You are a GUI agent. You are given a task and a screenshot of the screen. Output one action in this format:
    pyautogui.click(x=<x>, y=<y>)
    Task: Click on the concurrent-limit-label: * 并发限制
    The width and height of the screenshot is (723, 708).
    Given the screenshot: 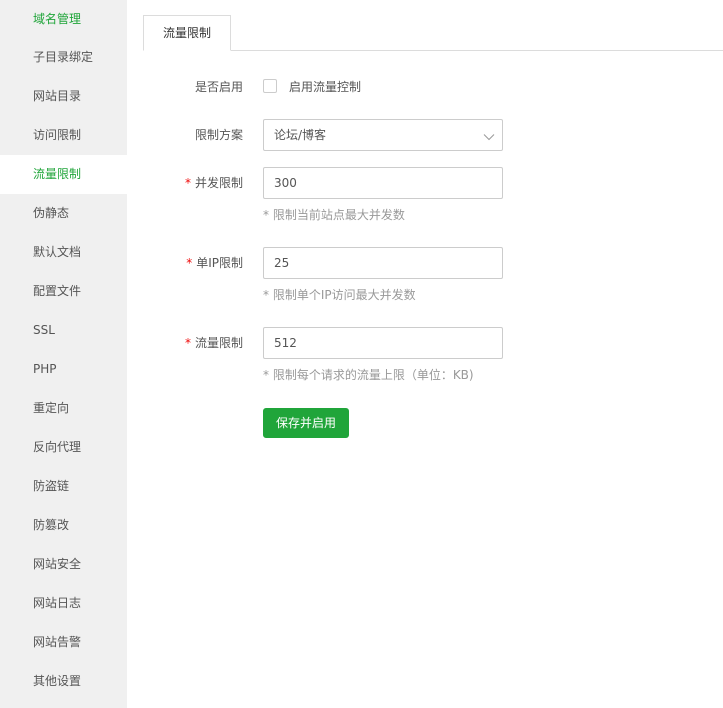 What is the action you would take?
    pyautogui.click(x=214, y=183)
    